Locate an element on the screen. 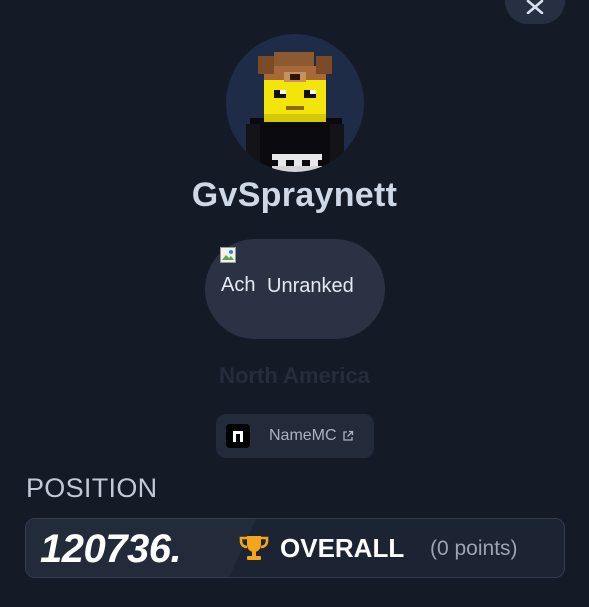  position-heading: POSITION is located at coordinates (92, 488).